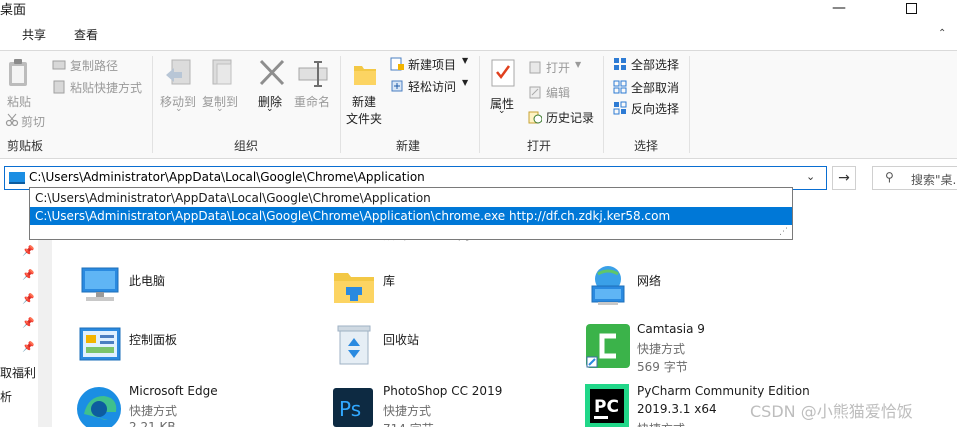  I want to click on paste-shortcut-button: 粘贴快捷方式, so click(106, 87).